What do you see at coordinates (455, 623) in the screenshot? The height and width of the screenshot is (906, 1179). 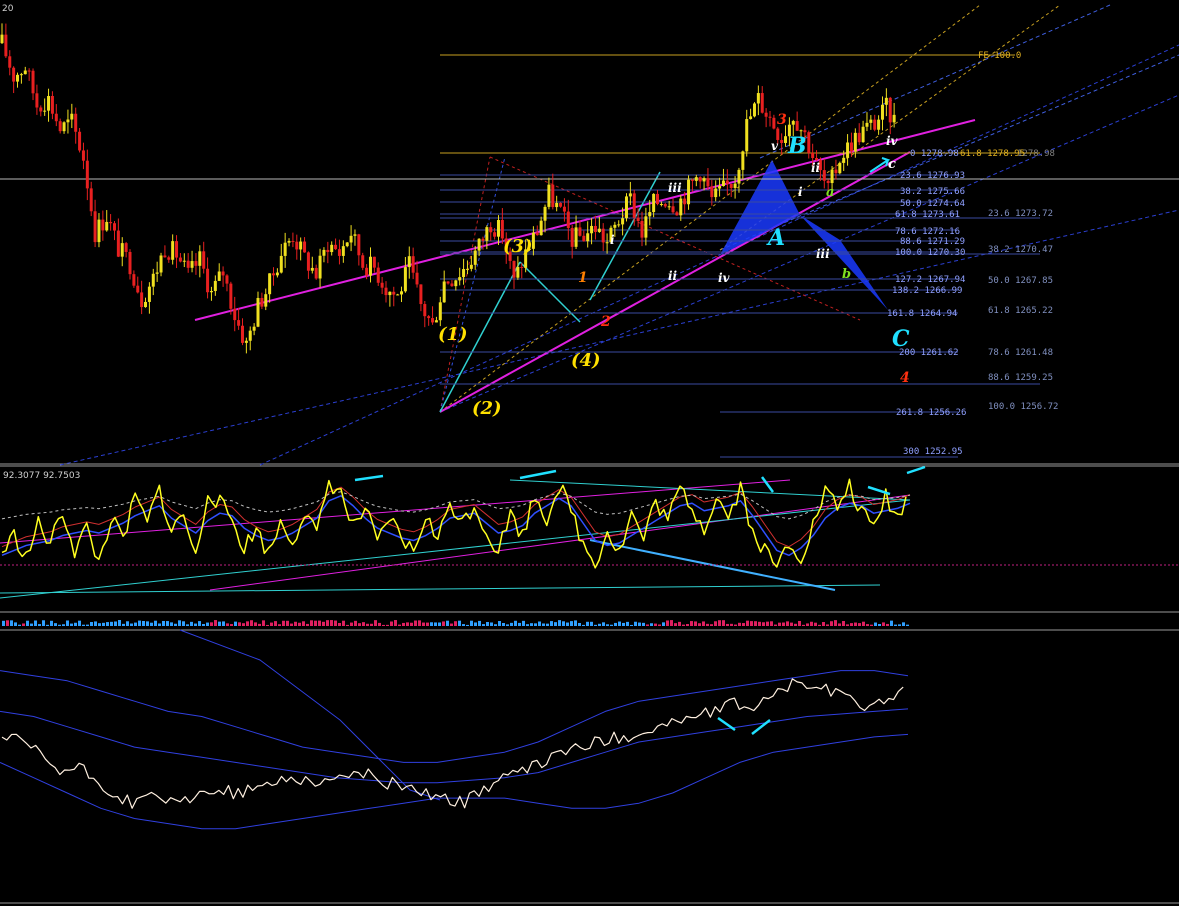 I see `histogram-strip` at bounding box center [455, 623].